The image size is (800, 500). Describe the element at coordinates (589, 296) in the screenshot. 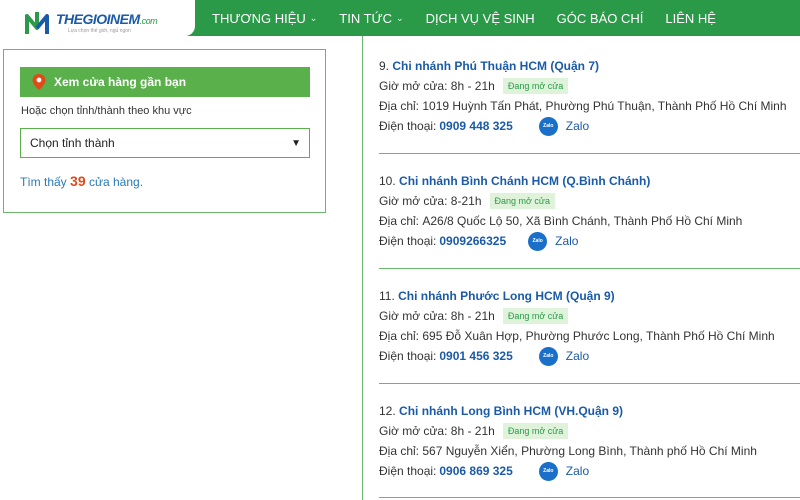

I see `store-title: 11. Chi nhánh Phước Long HCM (Quận 9)` at that location.